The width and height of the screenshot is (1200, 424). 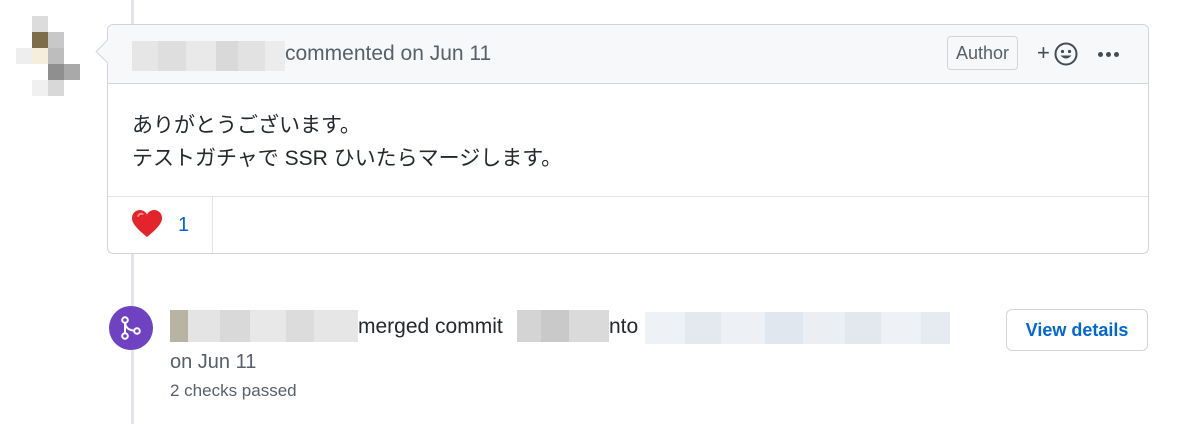 What do you see at coordinates (628, 224) in the screenshot?
I see `reactions-bar: 1` at bounding box center [628, 224].